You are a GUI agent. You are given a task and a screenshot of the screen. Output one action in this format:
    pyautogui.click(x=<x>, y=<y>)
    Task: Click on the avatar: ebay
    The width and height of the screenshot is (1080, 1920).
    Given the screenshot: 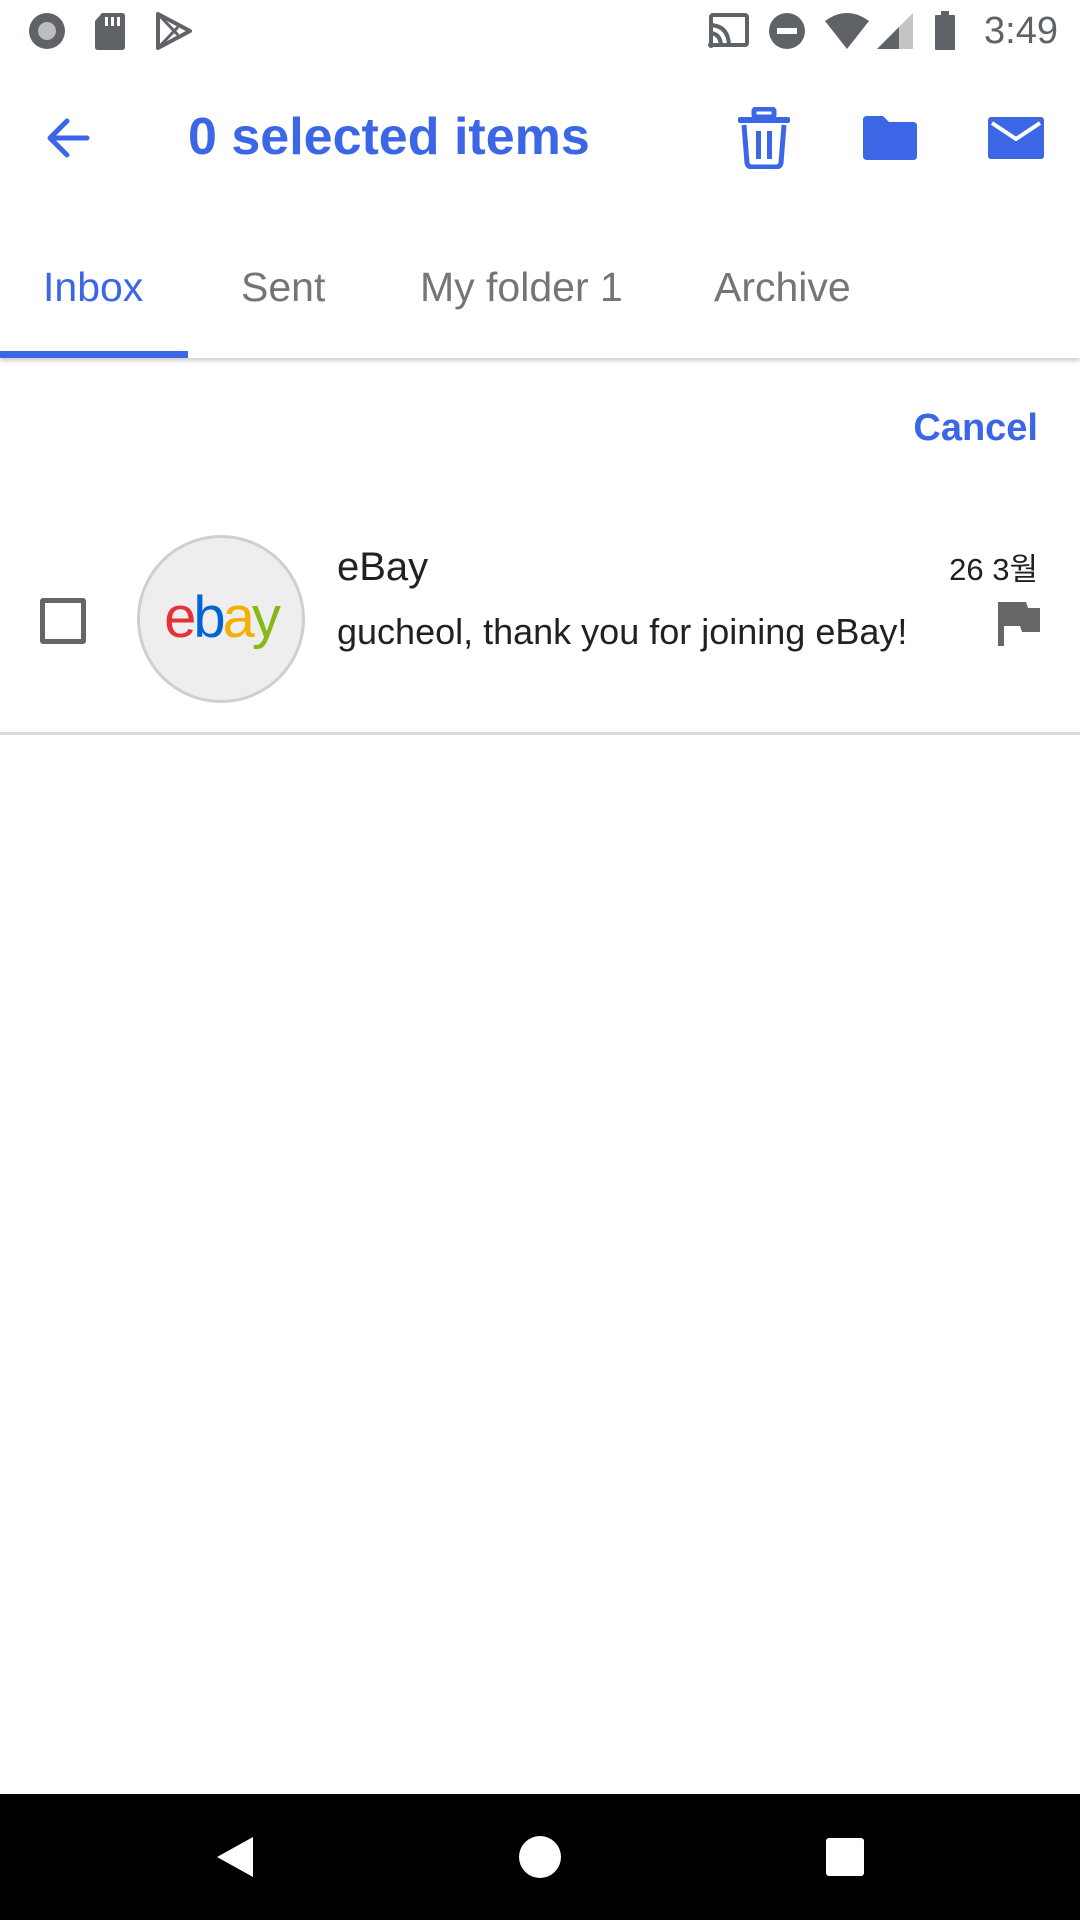 What is the action you would take?
    pyautogui.click(x=221, y=619)
    